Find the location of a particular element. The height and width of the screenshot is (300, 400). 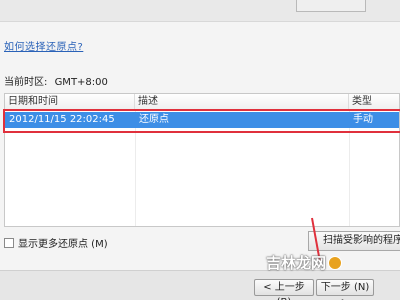

watermark-logo-icon is located at coordinates (335, 262).